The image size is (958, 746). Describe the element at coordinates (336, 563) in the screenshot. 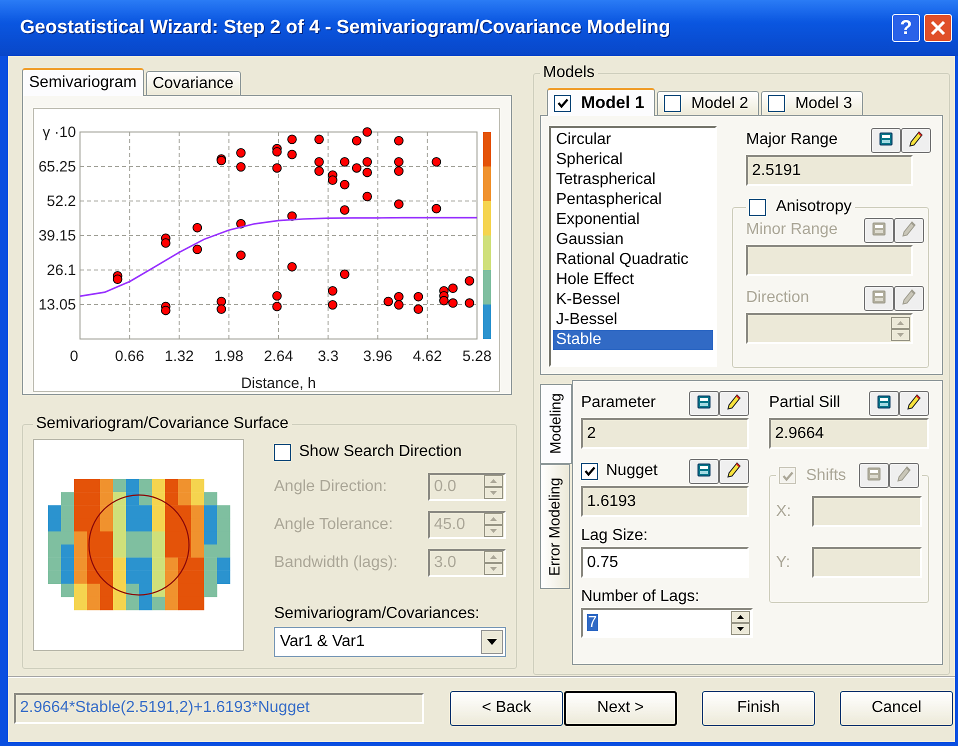

I see `field-label: Bandwidth (lags):` at that location.